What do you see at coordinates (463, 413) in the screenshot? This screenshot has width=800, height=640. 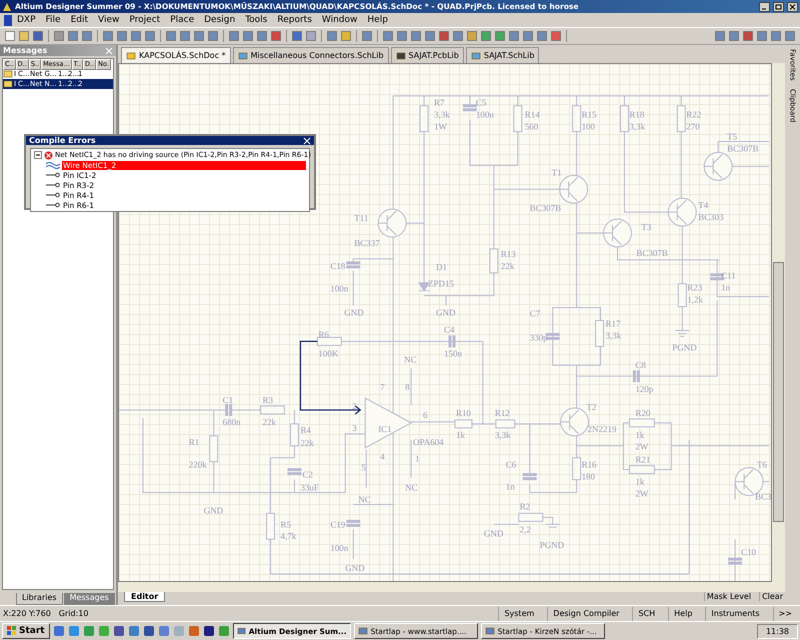 I see `component-label: R10` at bounding box center [463, 413].